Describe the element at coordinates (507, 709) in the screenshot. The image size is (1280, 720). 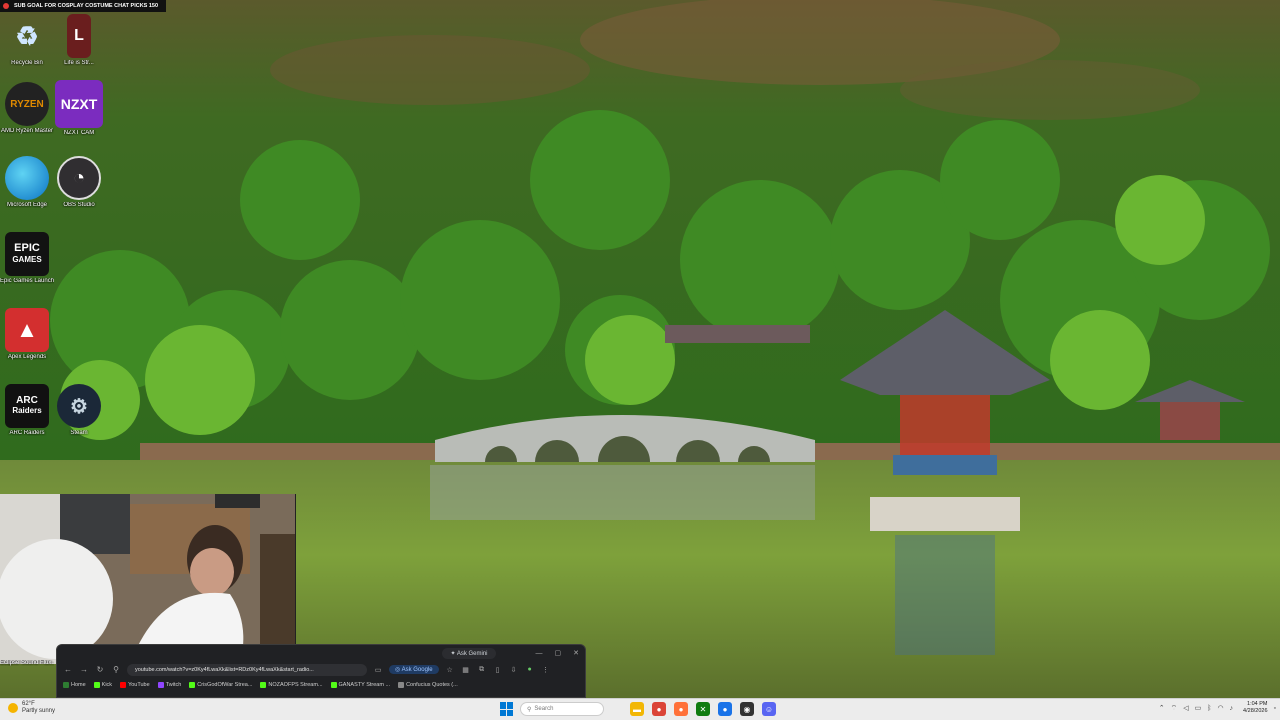
I see `start-button` at that location.